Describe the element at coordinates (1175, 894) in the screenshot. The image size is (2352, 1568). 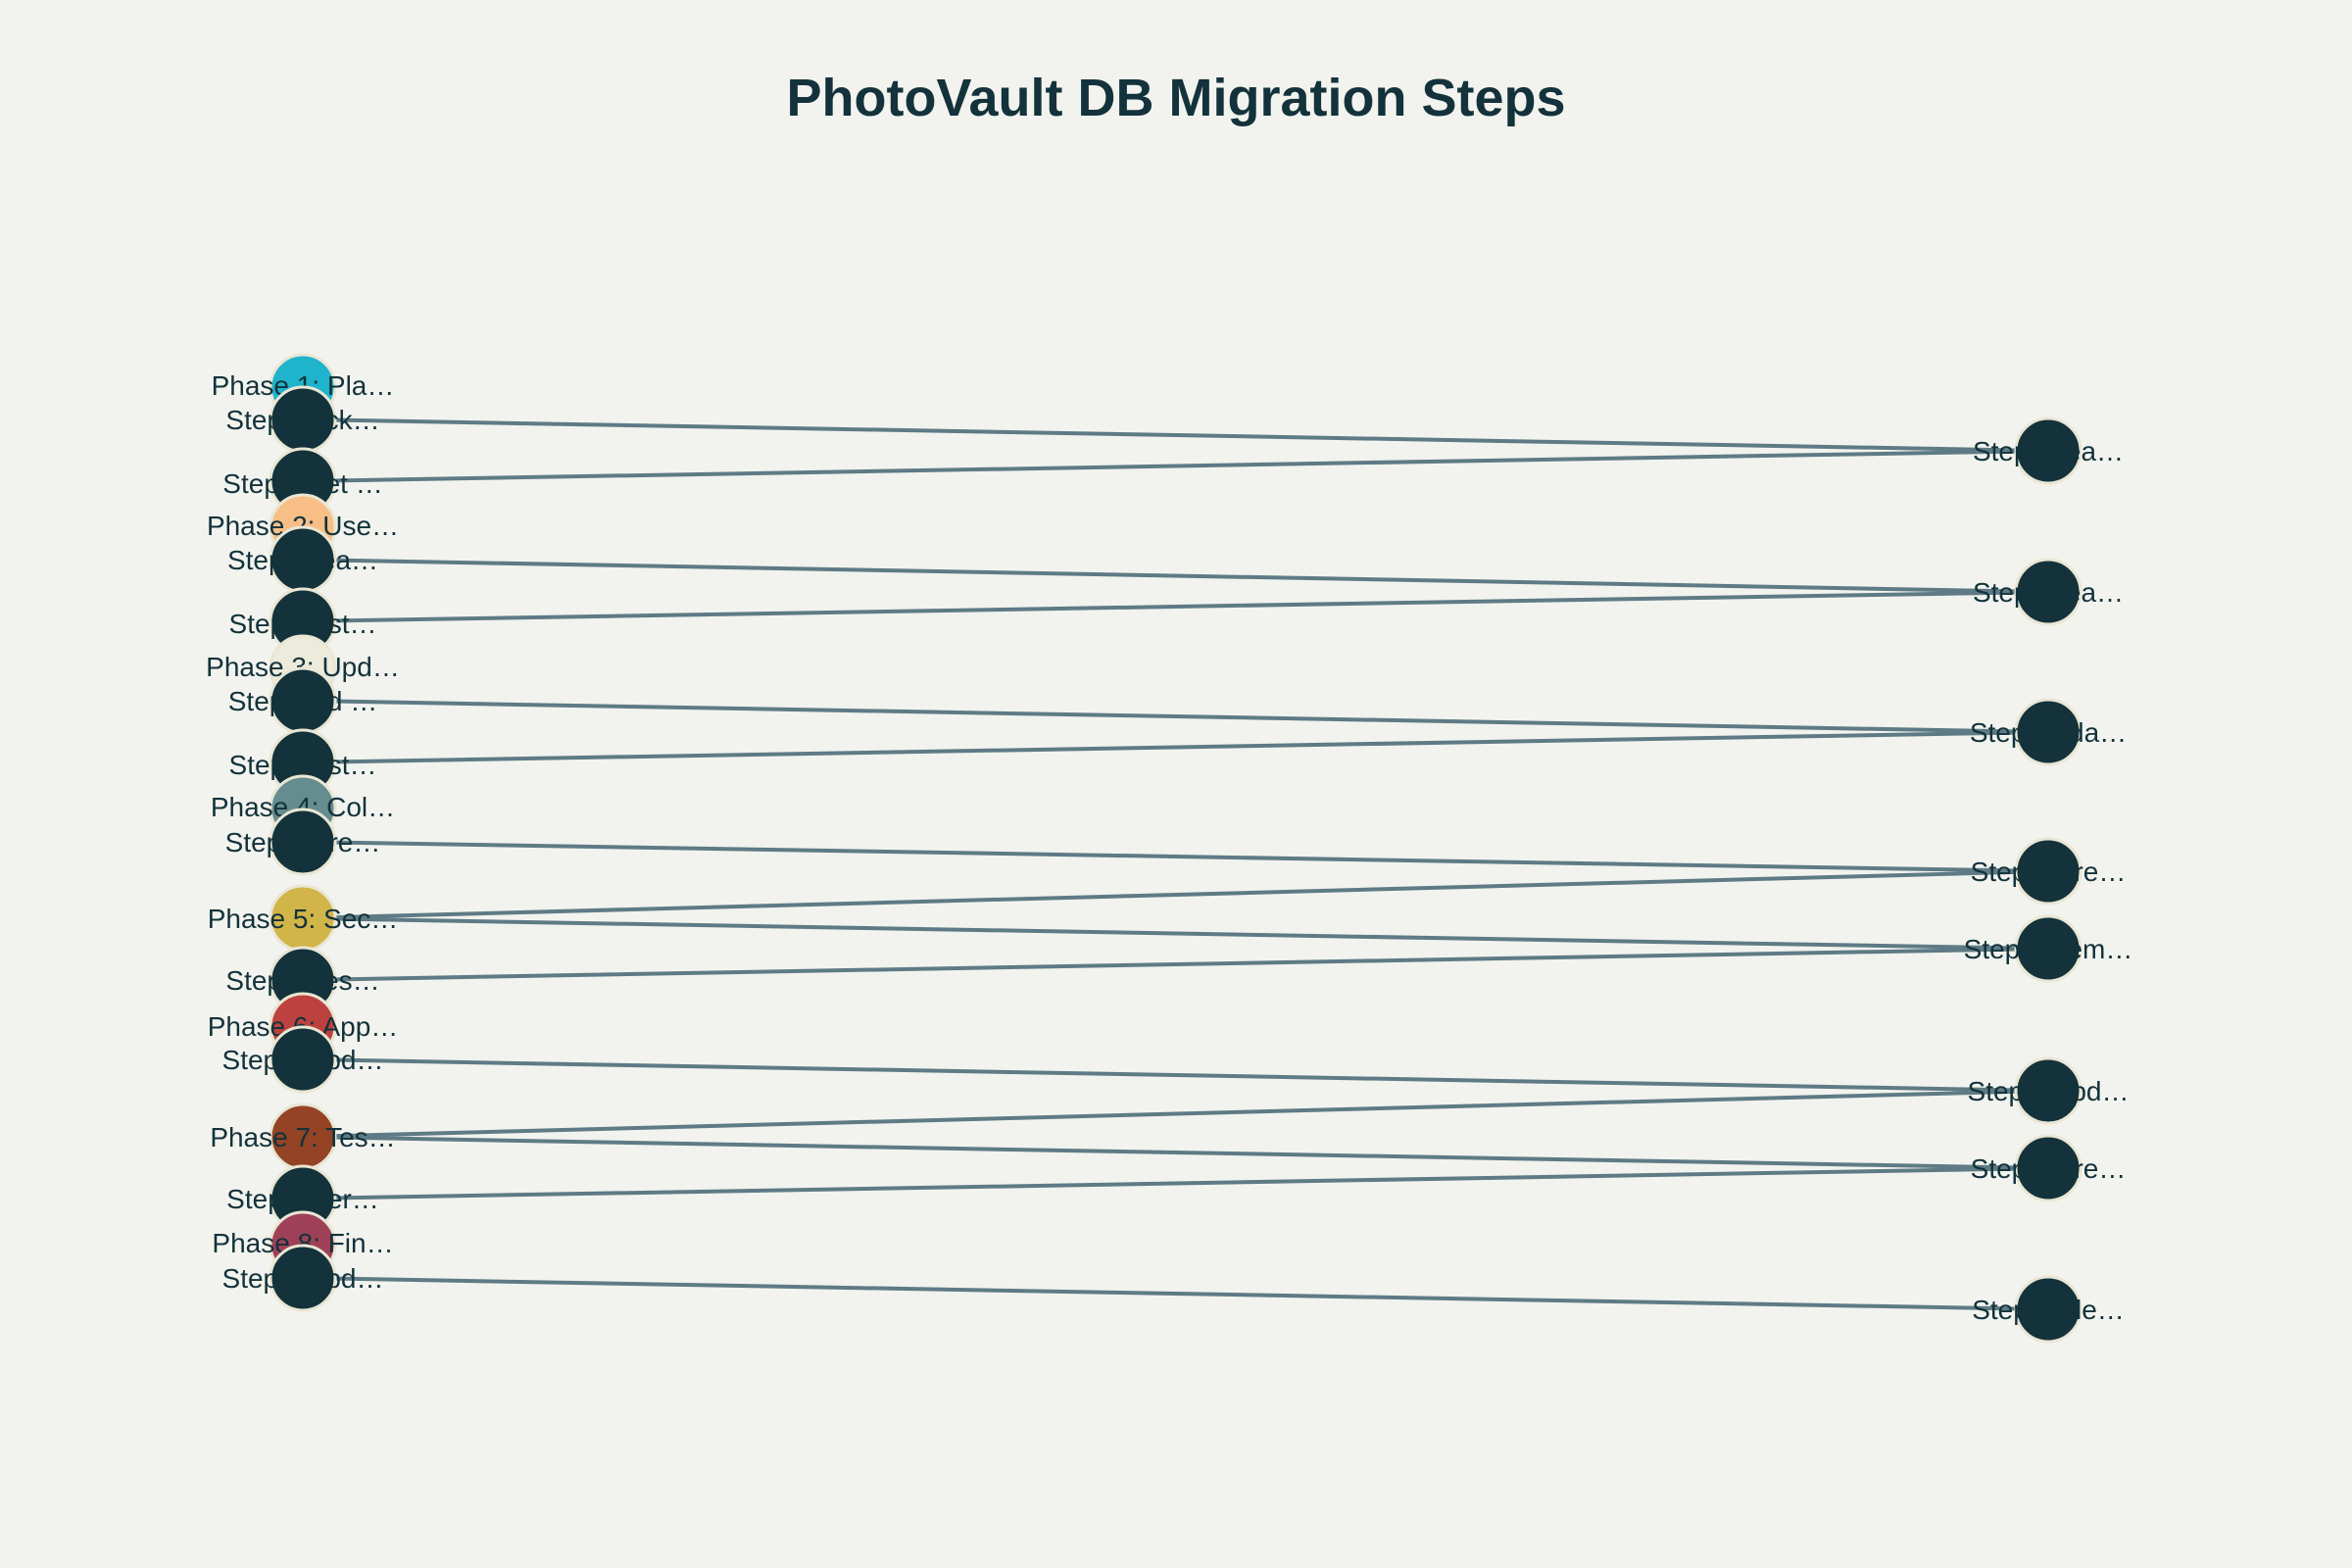
I see `edge-p5-to-r4` at that location.